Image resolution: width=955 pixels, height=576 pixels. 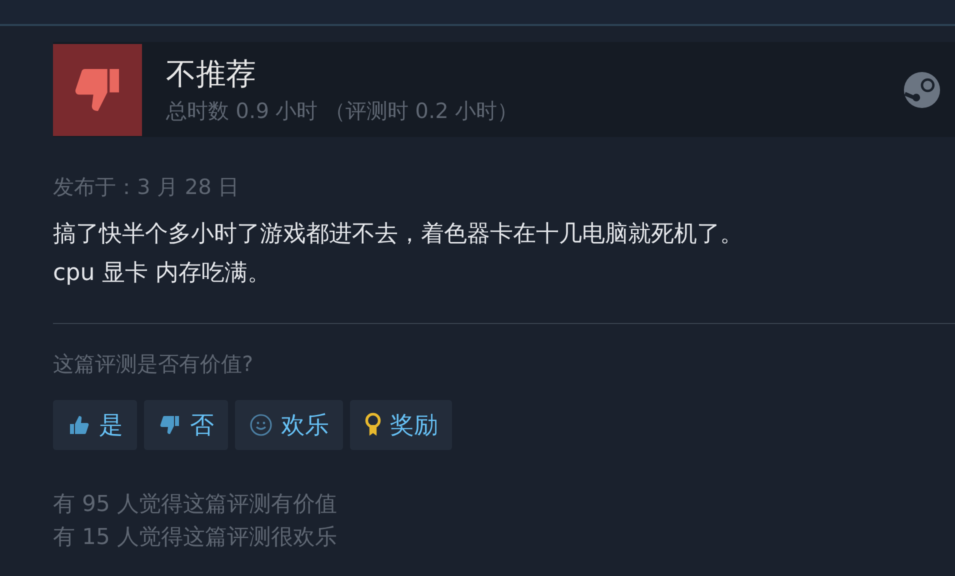 I want to click on award-icon, so click(x=373, y=425).